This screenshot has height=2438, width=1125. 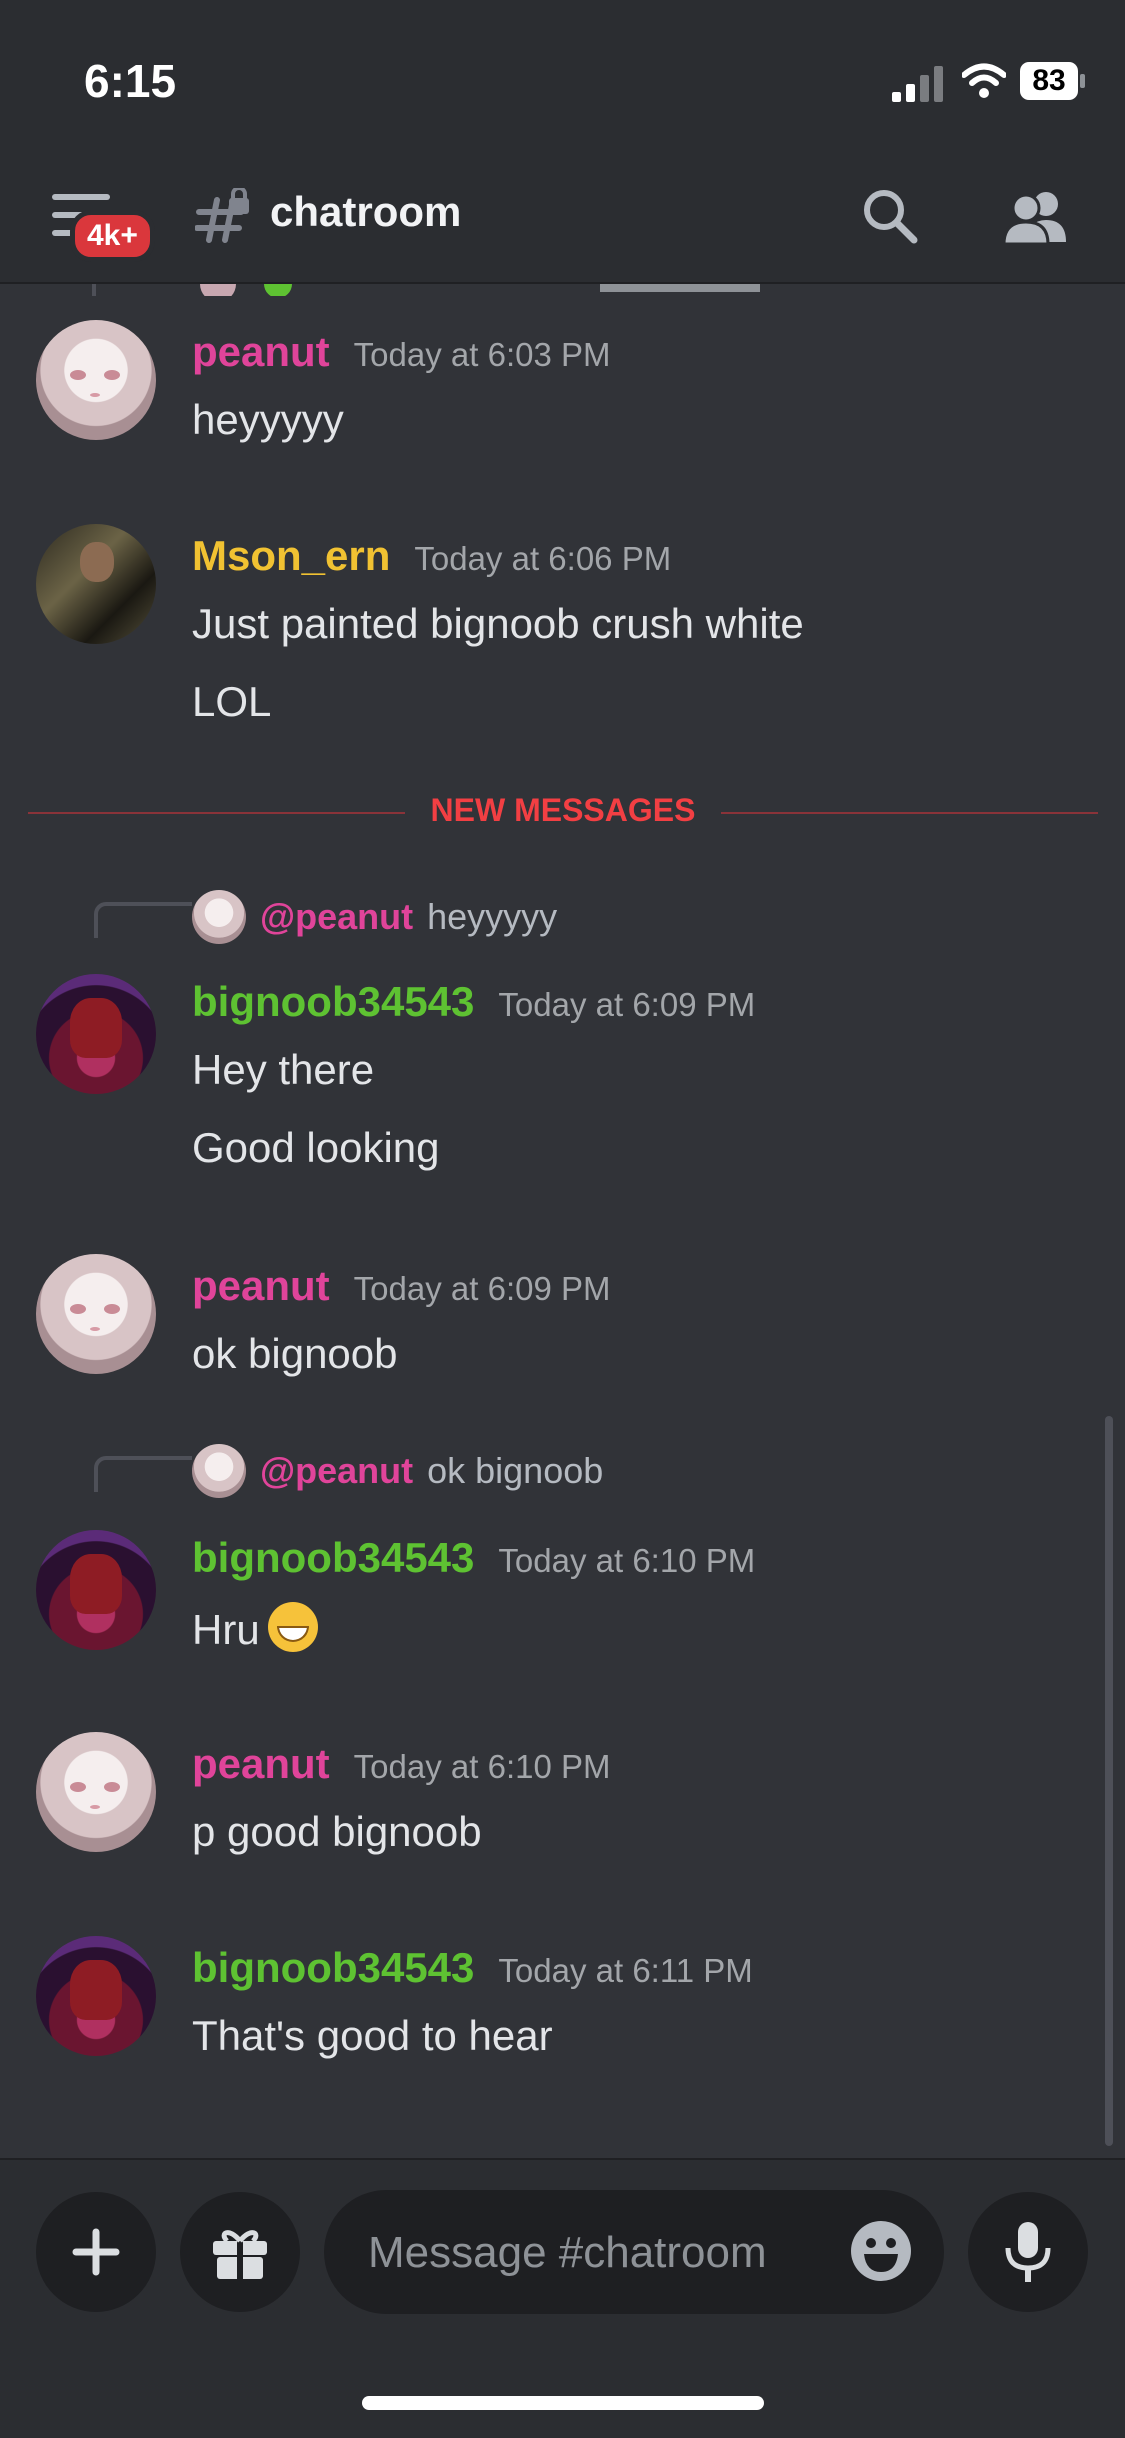 I want to click on truncated-reply-preview, so click(x=426, y=290).